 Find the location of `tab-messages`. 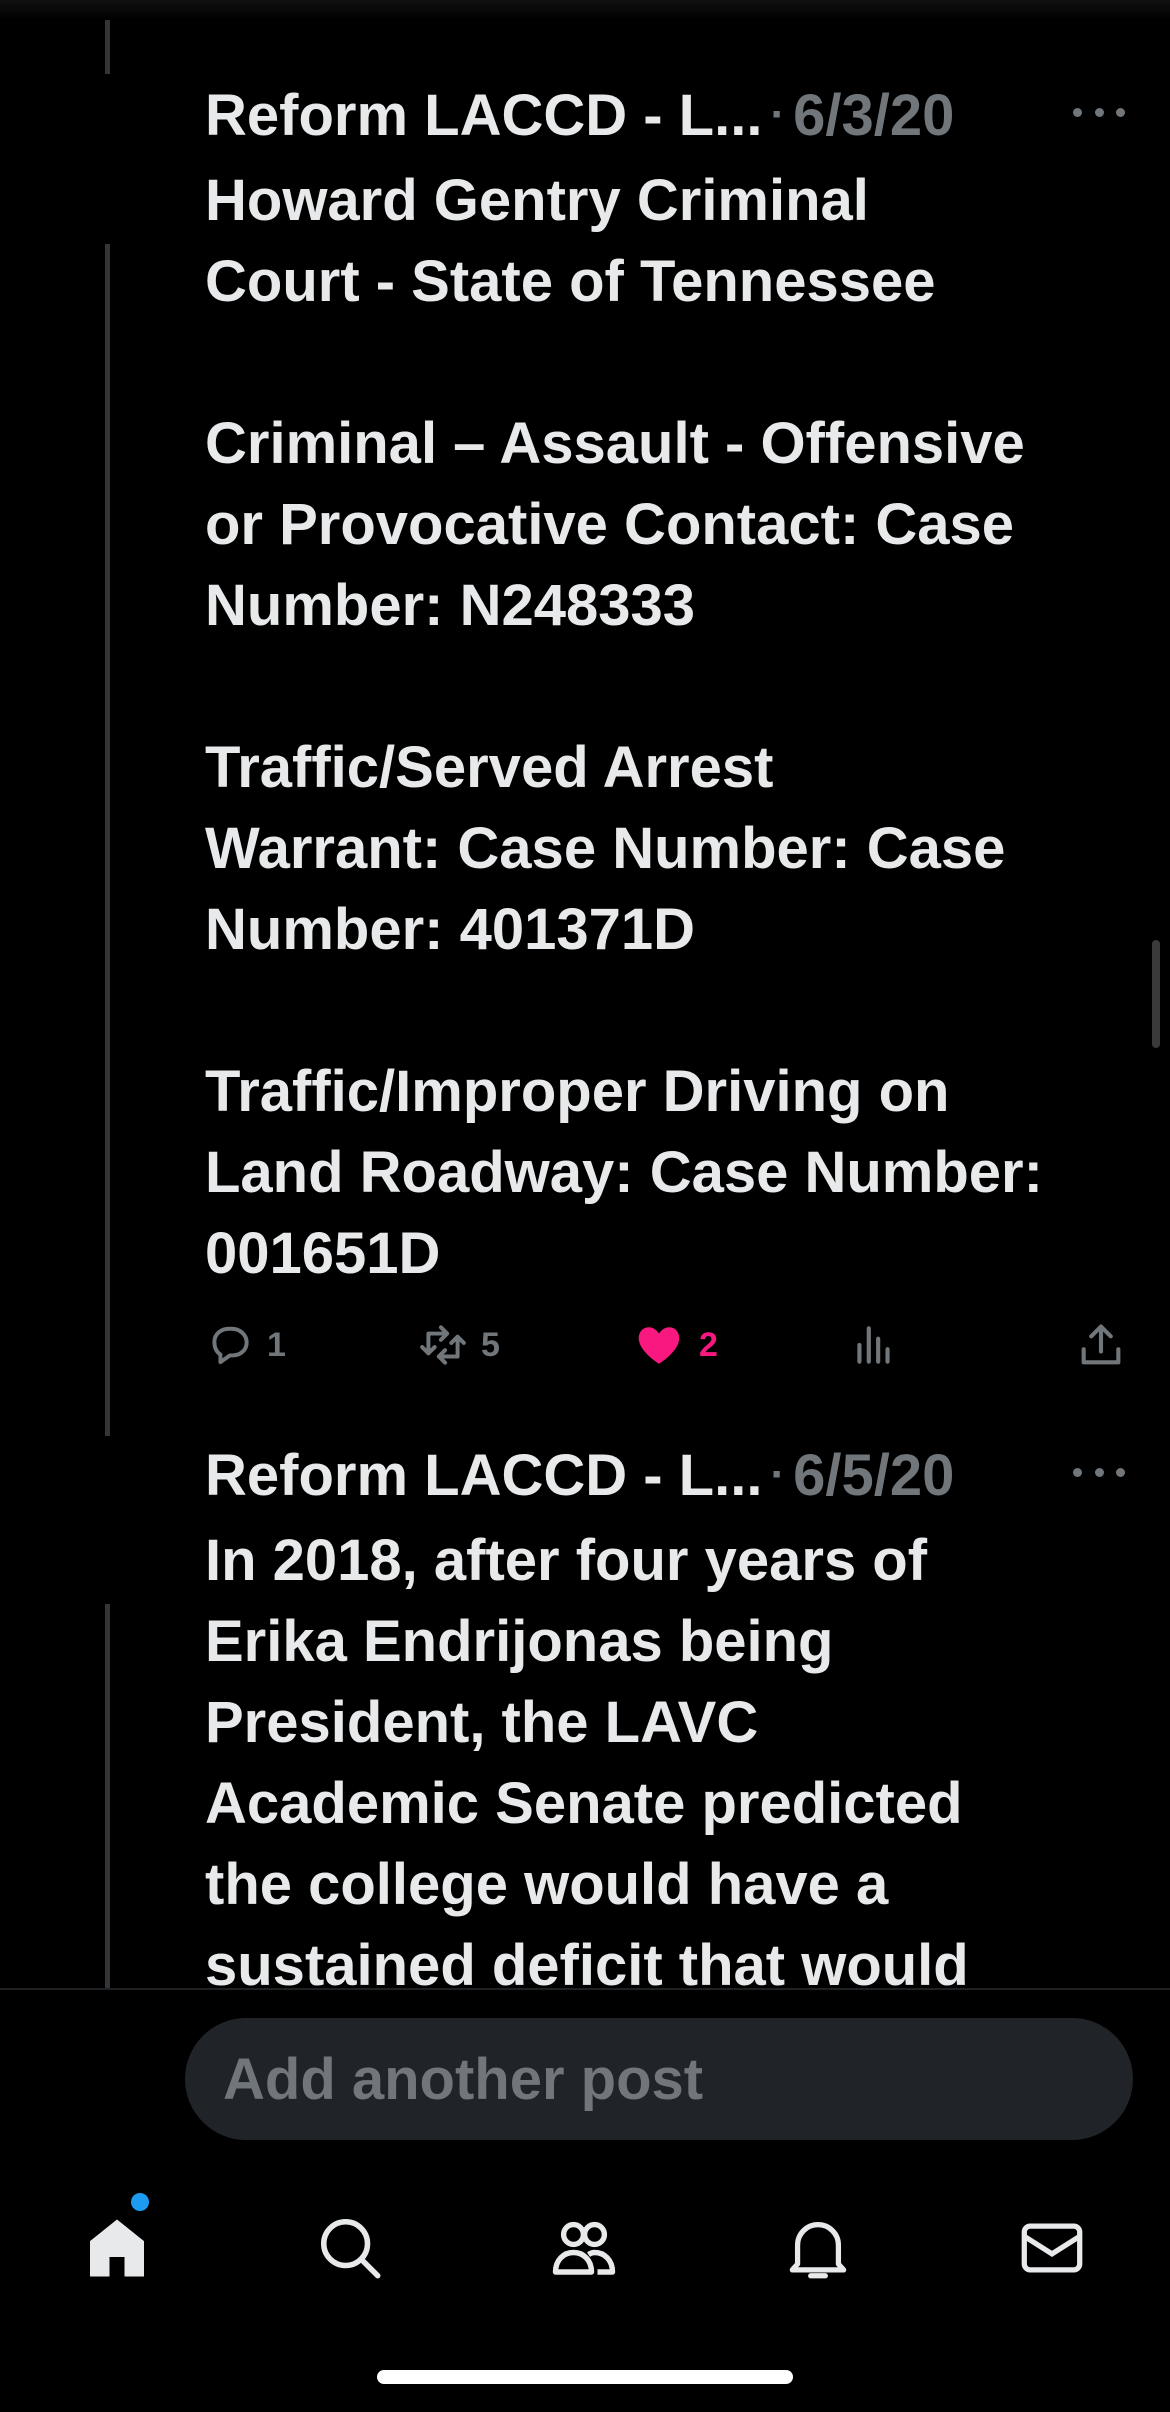

tab-messages is located at coordinates (1052, 2250).